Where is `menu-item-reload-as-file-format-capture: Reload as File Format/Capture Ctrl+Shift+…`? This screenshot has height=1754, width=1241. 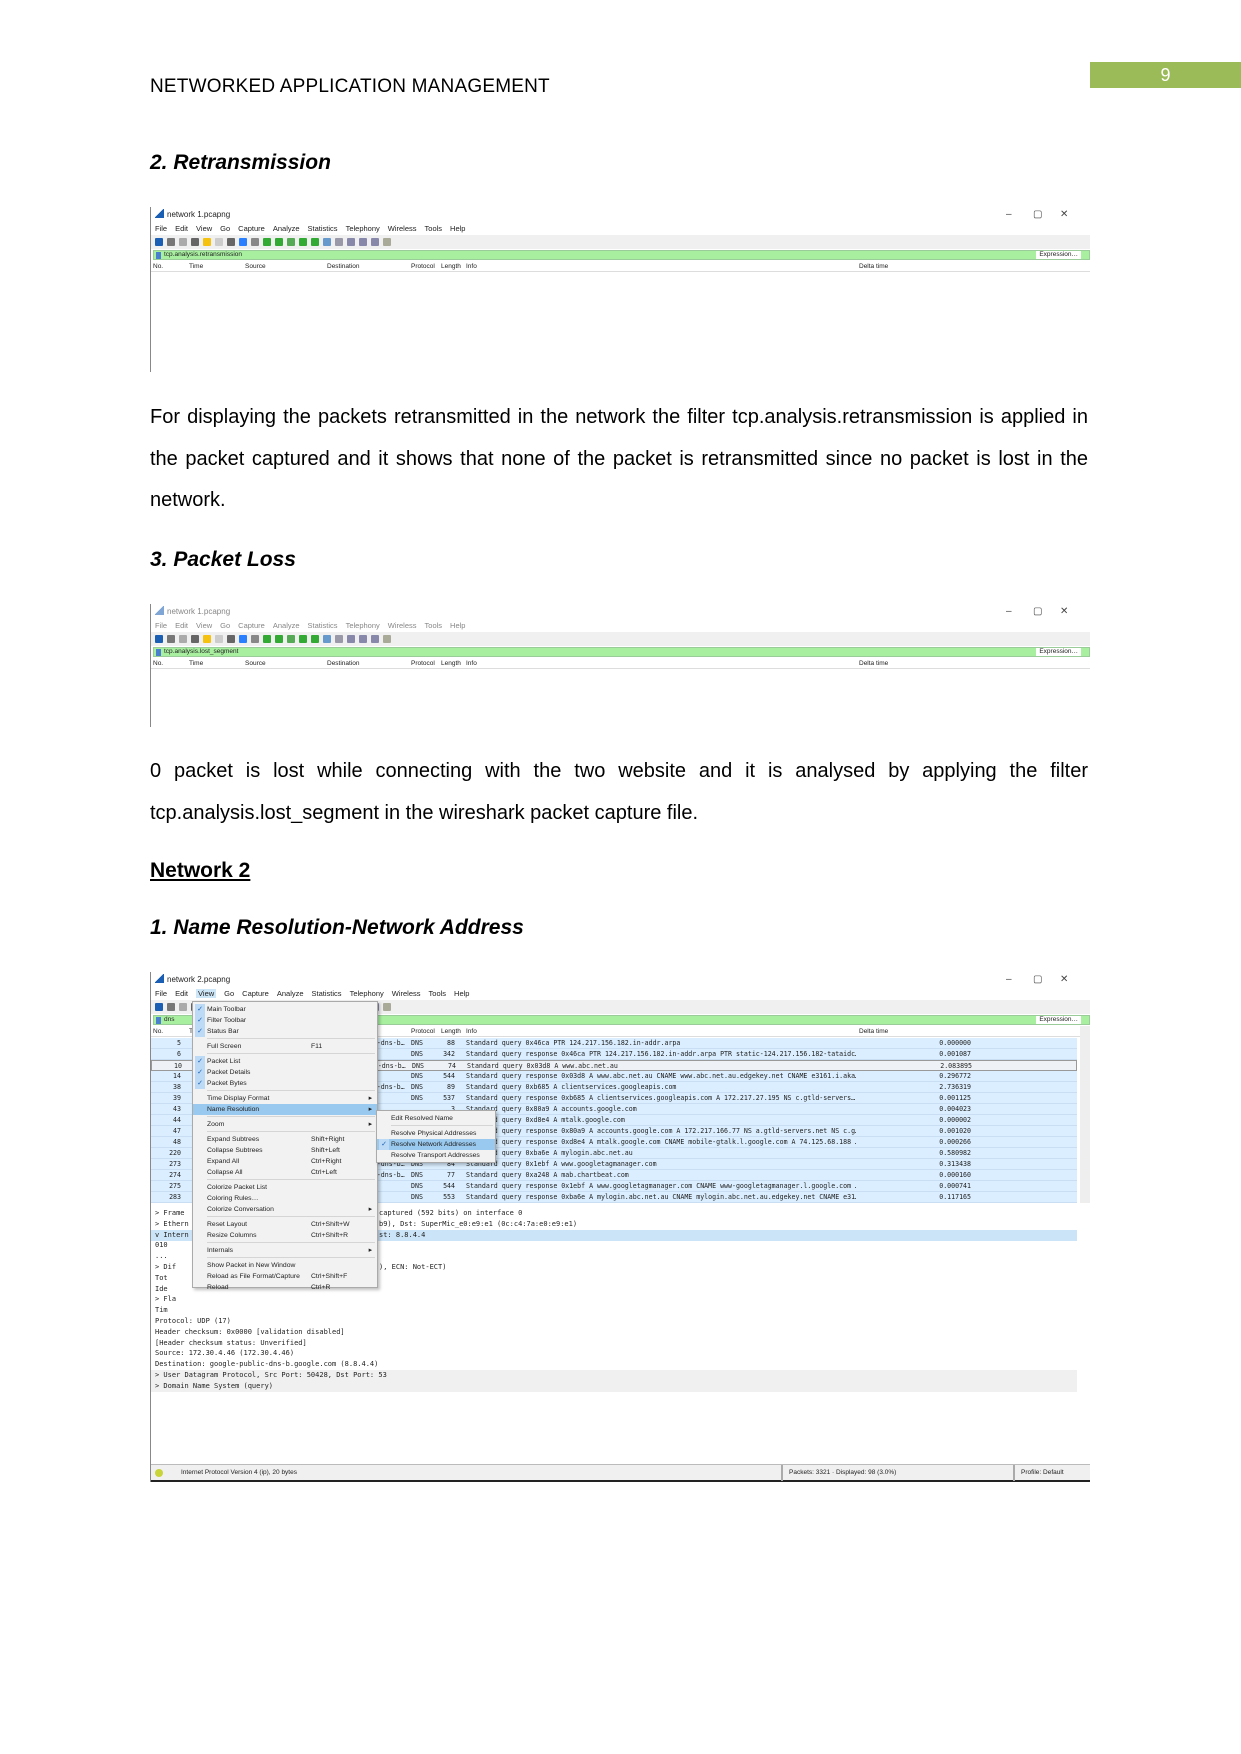 menu-item-reload-as-file-format-capture: Reload as File Format/Capture Ctrl+Shift+… is located at coordinates (285, 1276).